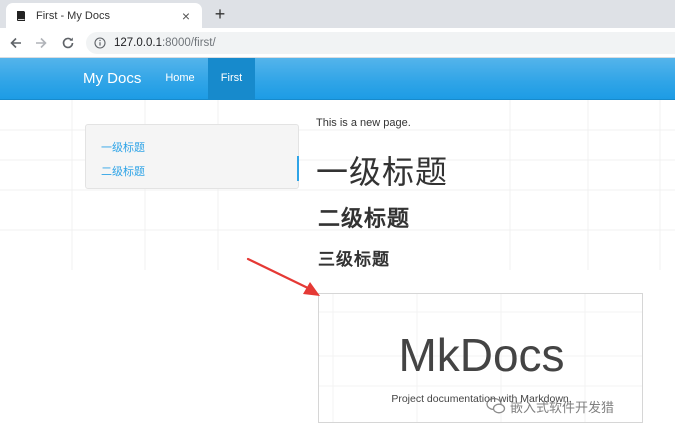 The height and width of the screenshot is (429, 675). What do you see at coordinates (220, 14) in the screenshot?
I see `new-tab-button: +` at bounding box center [220, 14].